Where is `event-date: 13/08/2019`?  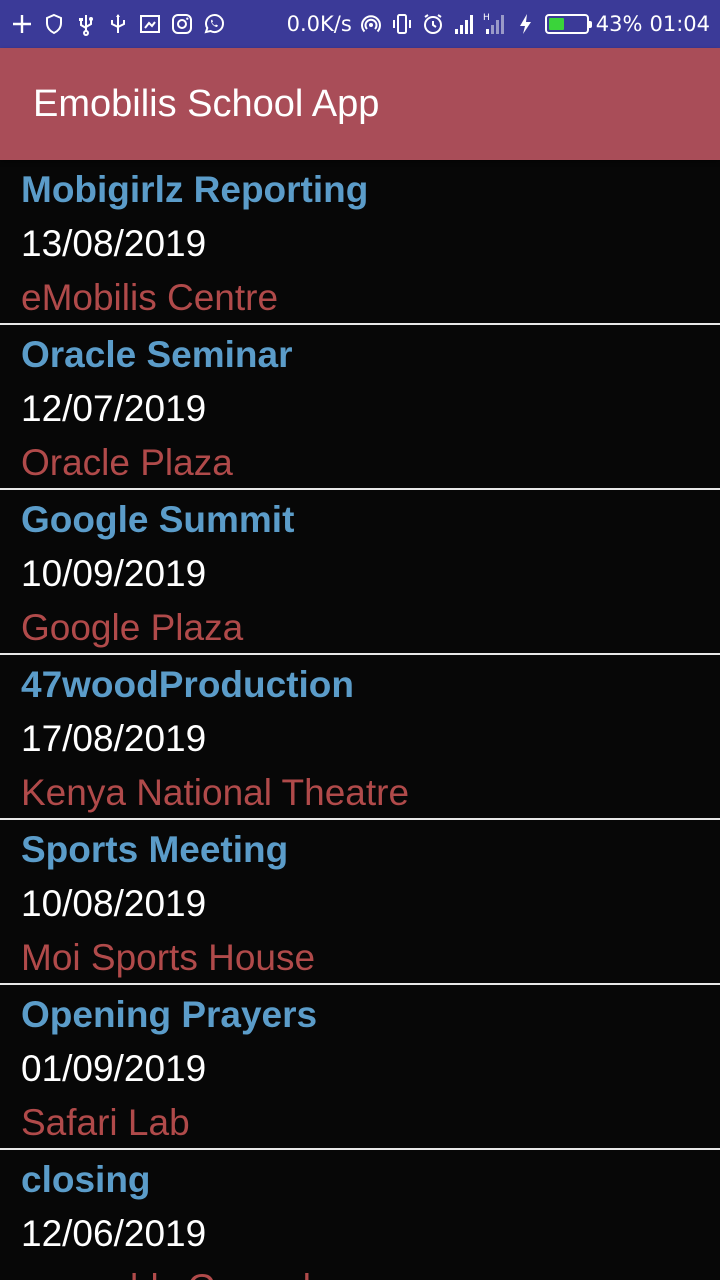 event-date: 13/08/2019 is located at coordinates (114, 243).